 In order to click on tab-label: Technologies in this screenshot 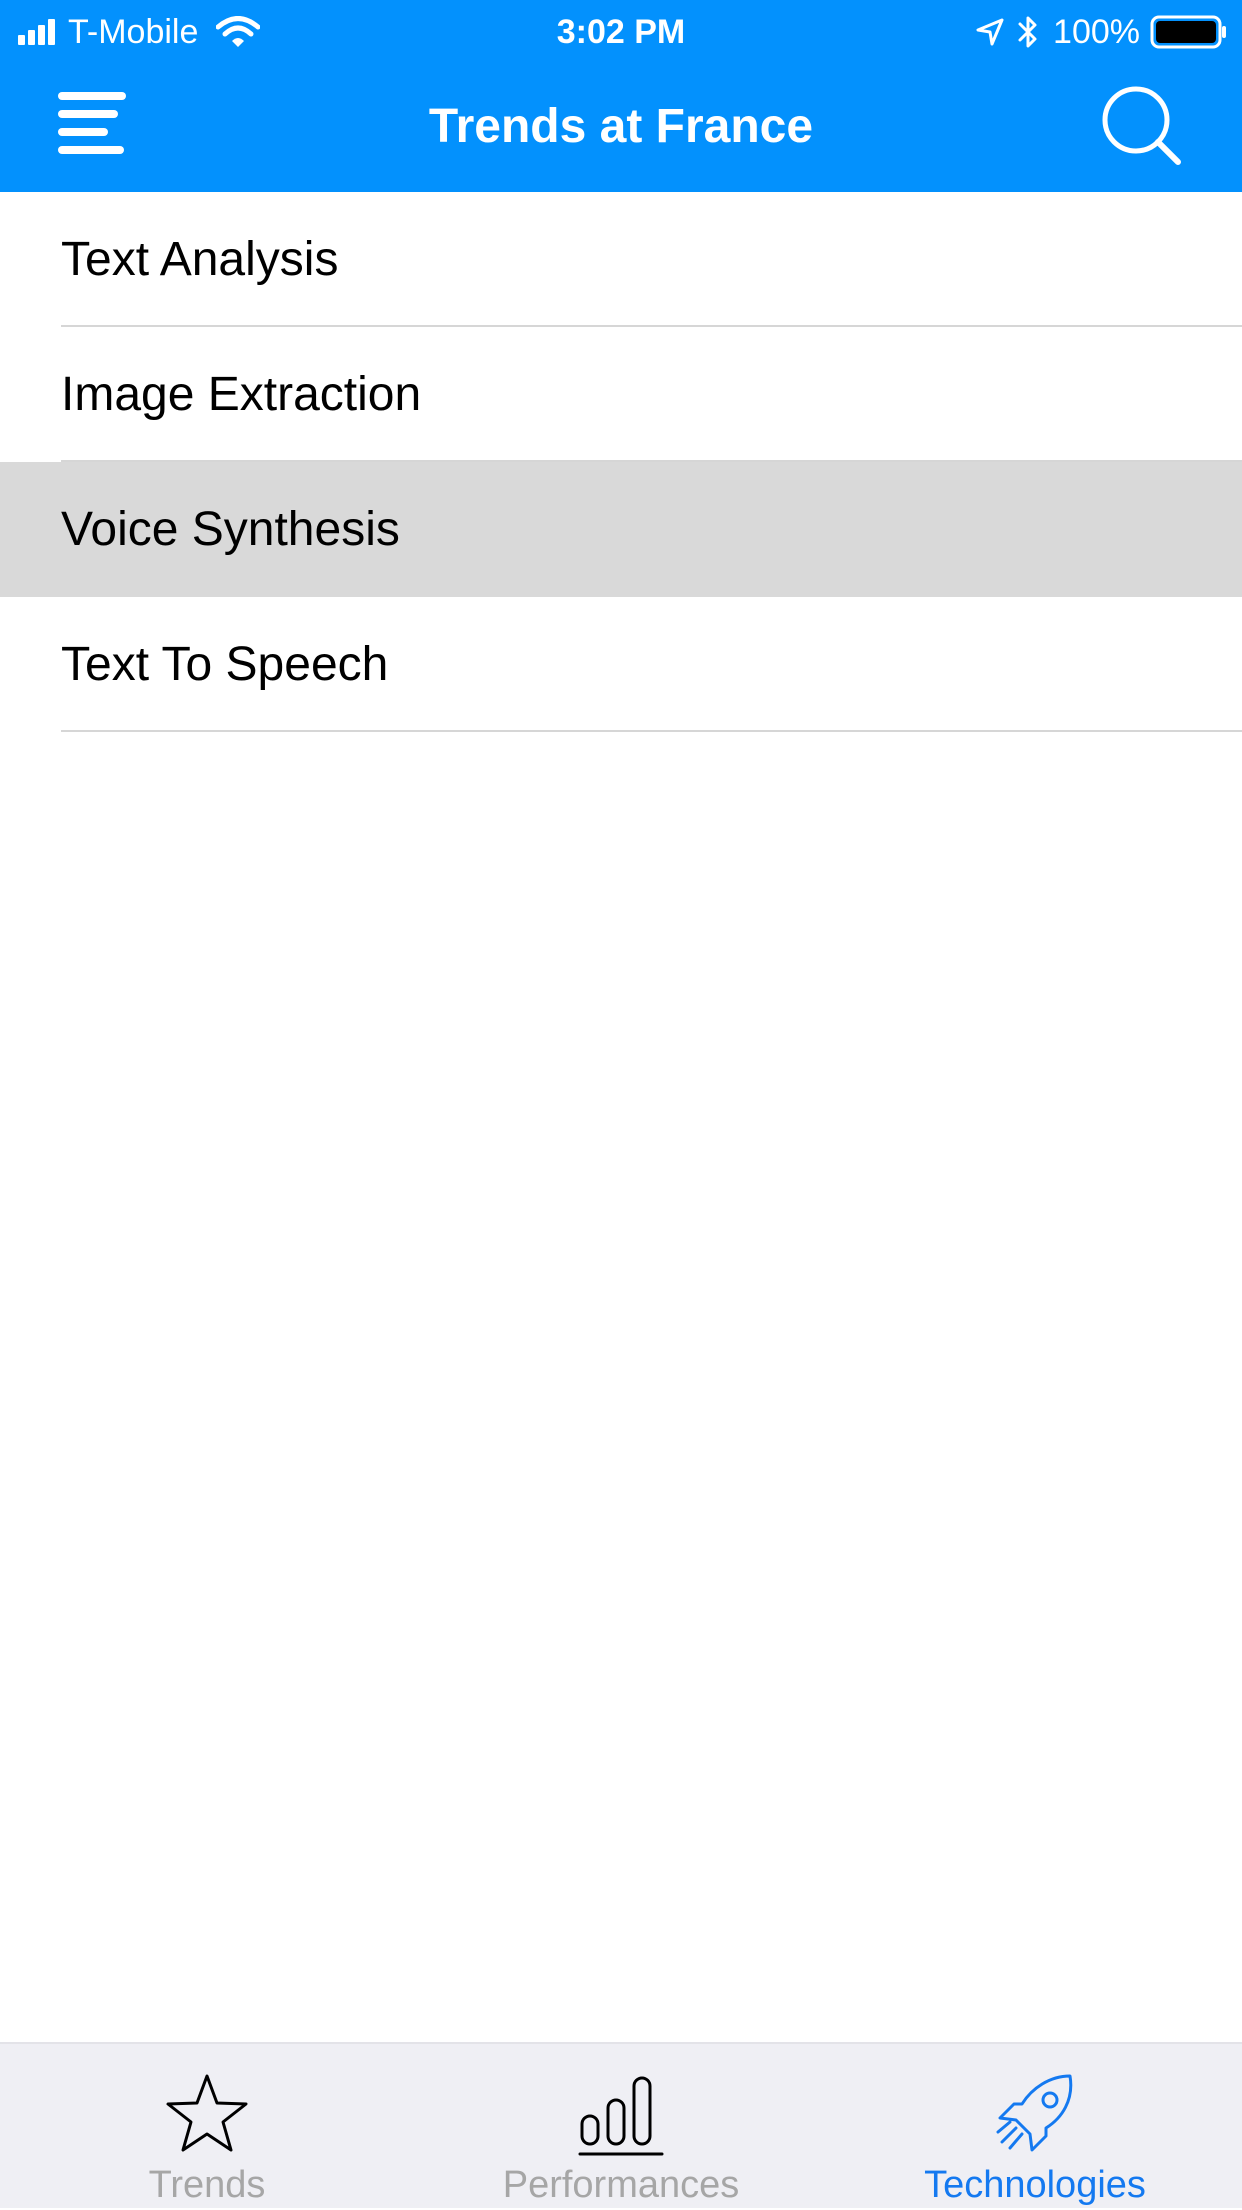, I will do `click(1035, 2185)`.